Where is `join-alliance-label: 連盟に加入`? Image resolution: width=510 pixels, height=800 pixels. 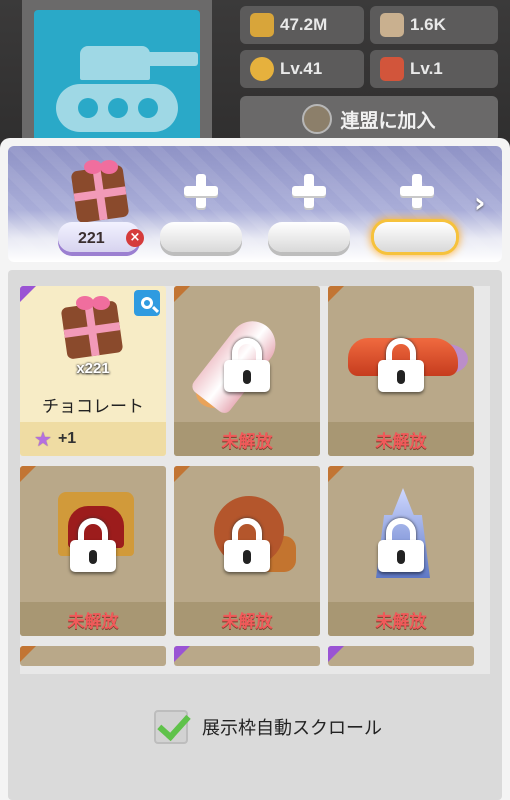
join-alliance-label: 連盟に加入 is located at coordinates (388, 120).